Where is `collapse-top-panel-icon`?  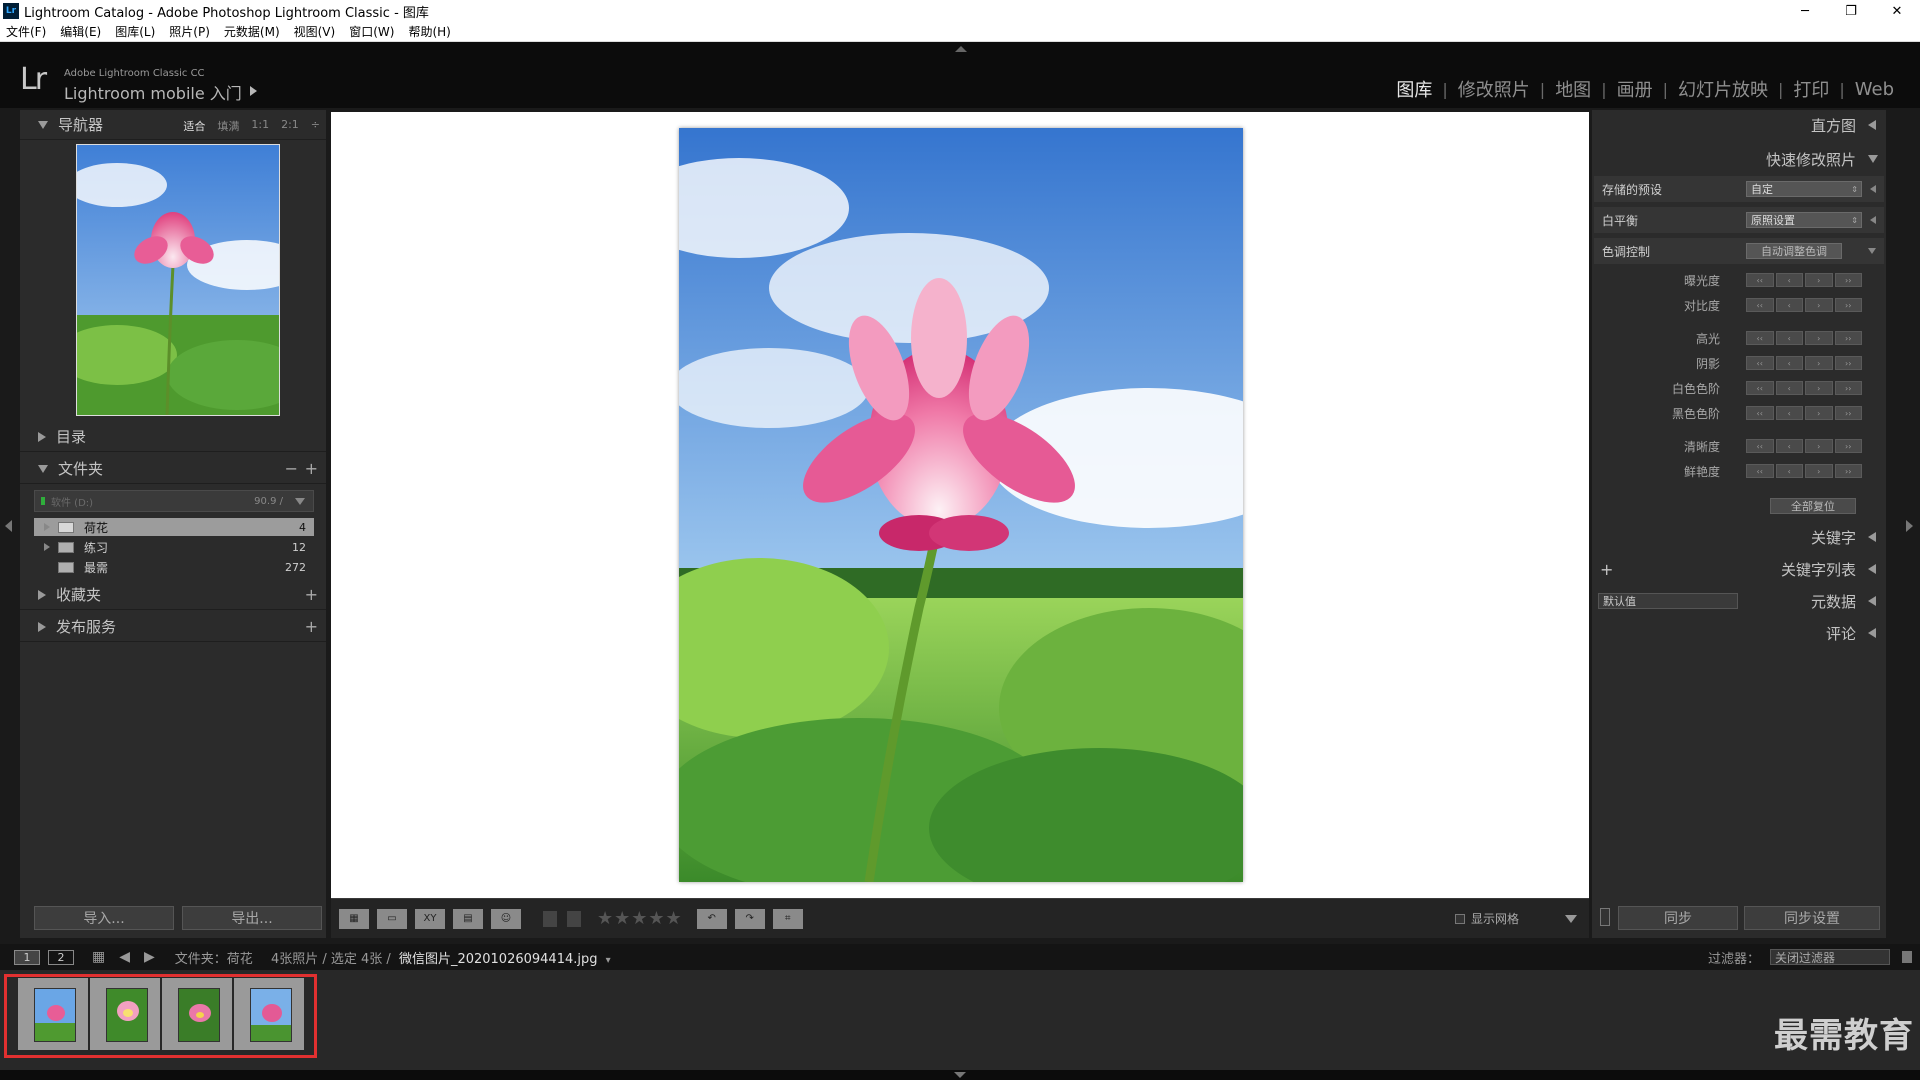
collapse-top-panel-icon is located at coordinates (961, 49).